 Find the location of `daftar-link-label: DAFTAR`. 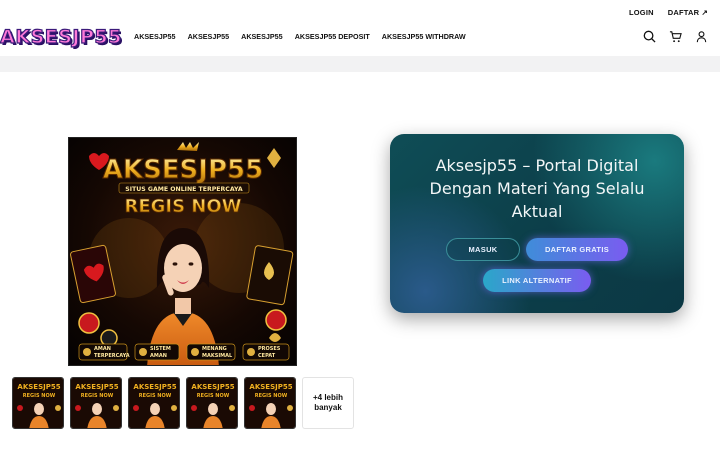

daftar-link-label: DAFTAR is located at coordinates (683, 12).